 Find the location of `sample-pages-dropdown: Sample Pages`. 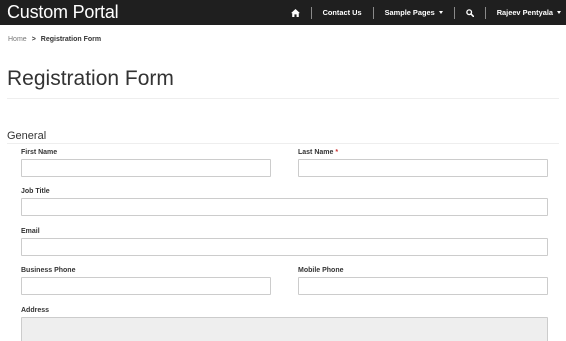

sample-pages-dropdown: Sample Pages is located at coordinates (414, 12).